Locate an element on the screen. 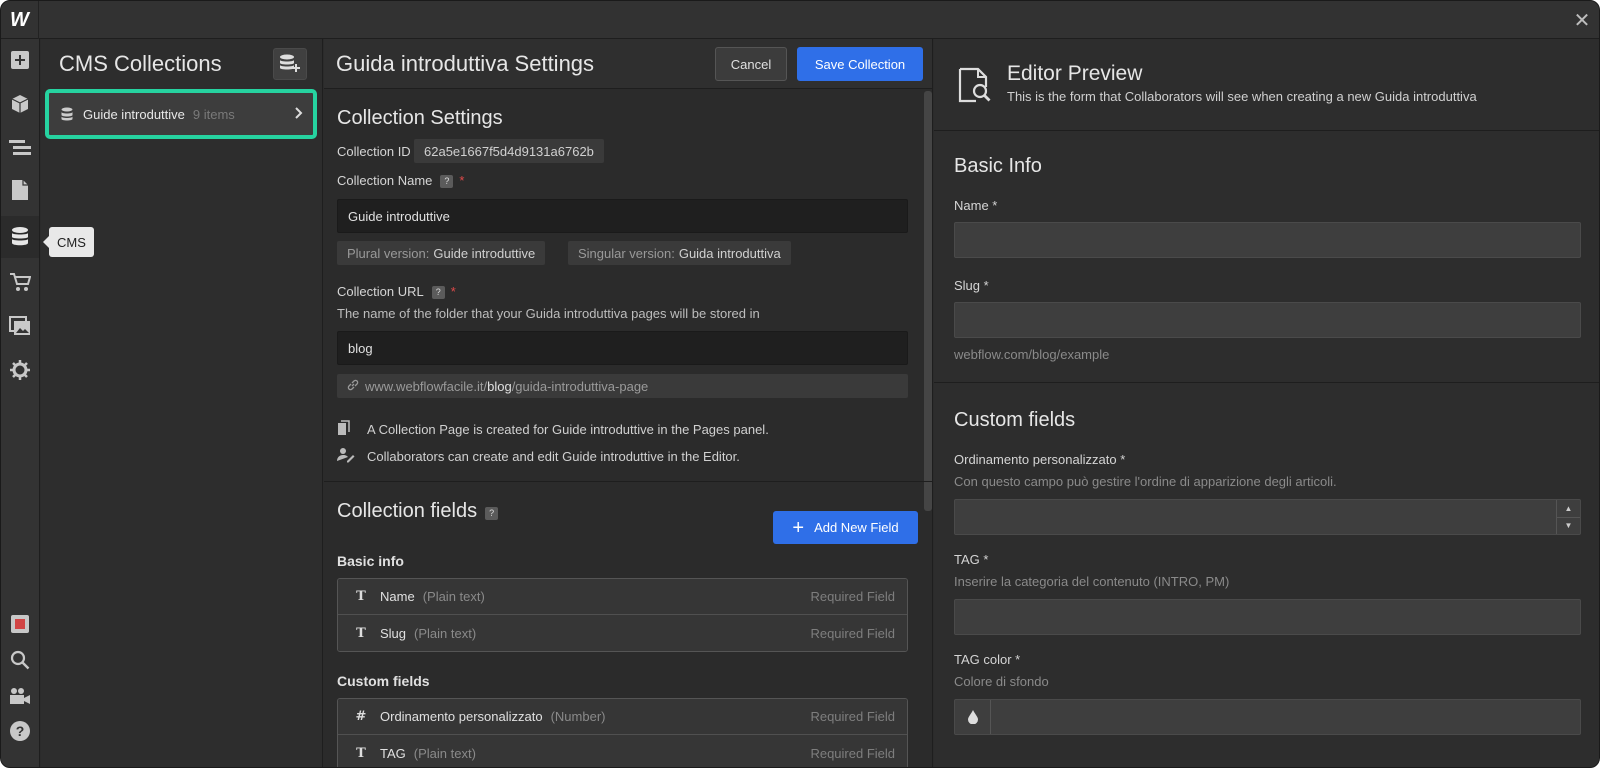 Image resolution: width=1600 pixels, height=768 pixels. add-database-icon is located at coordinates (290, 63).